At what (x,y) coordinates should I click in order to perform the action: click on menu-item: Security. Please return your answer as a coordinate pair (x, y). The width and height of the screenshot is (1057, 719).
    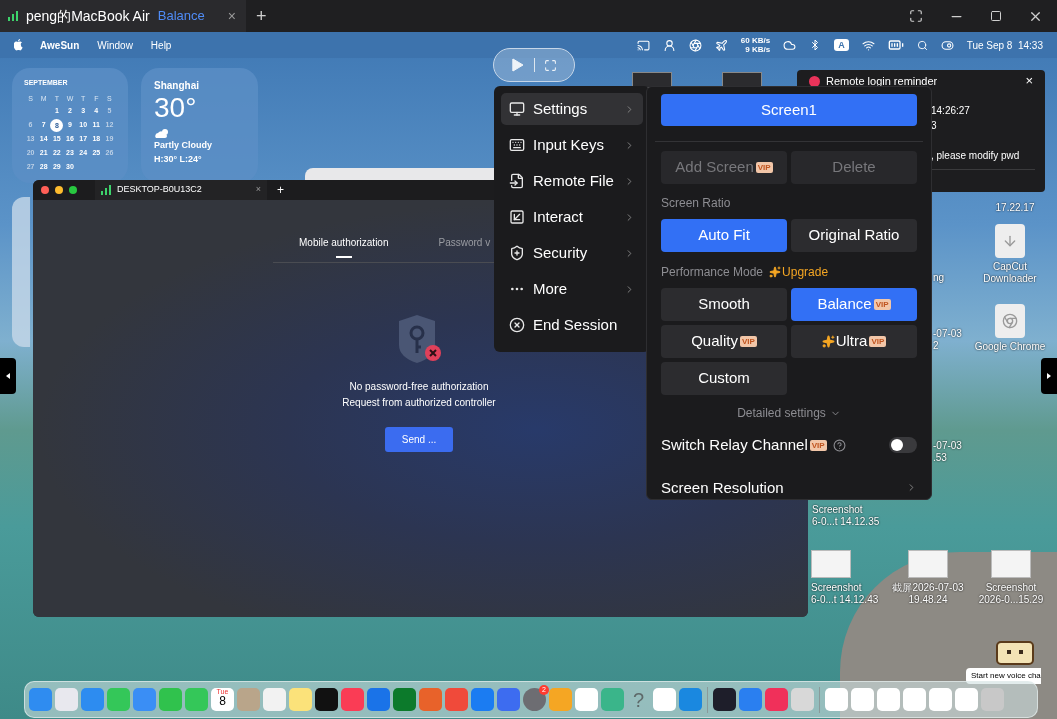
    Looking at the image, I should click on (572, 253).